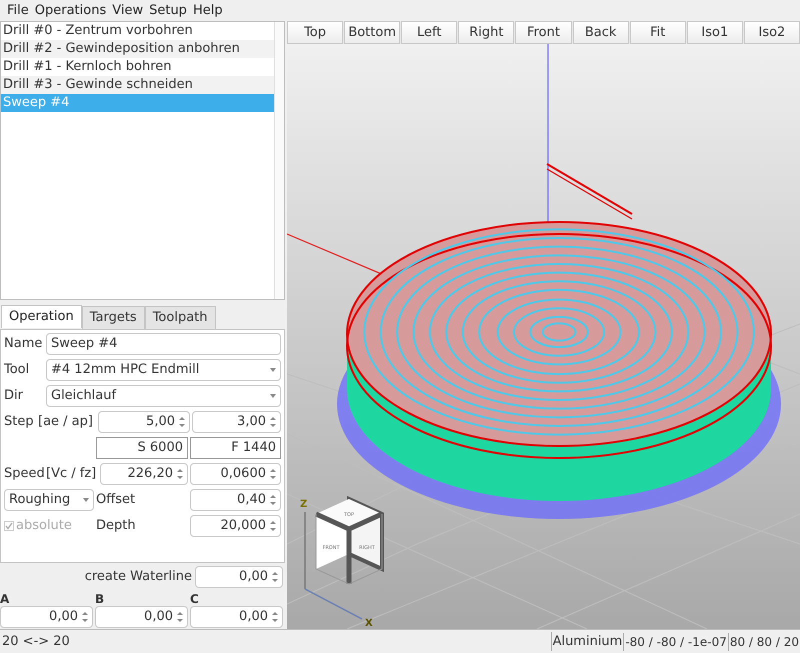  Describe the element at coordinates (714, 32) in the screenshot. I see `view-button: Iso1` at that location.